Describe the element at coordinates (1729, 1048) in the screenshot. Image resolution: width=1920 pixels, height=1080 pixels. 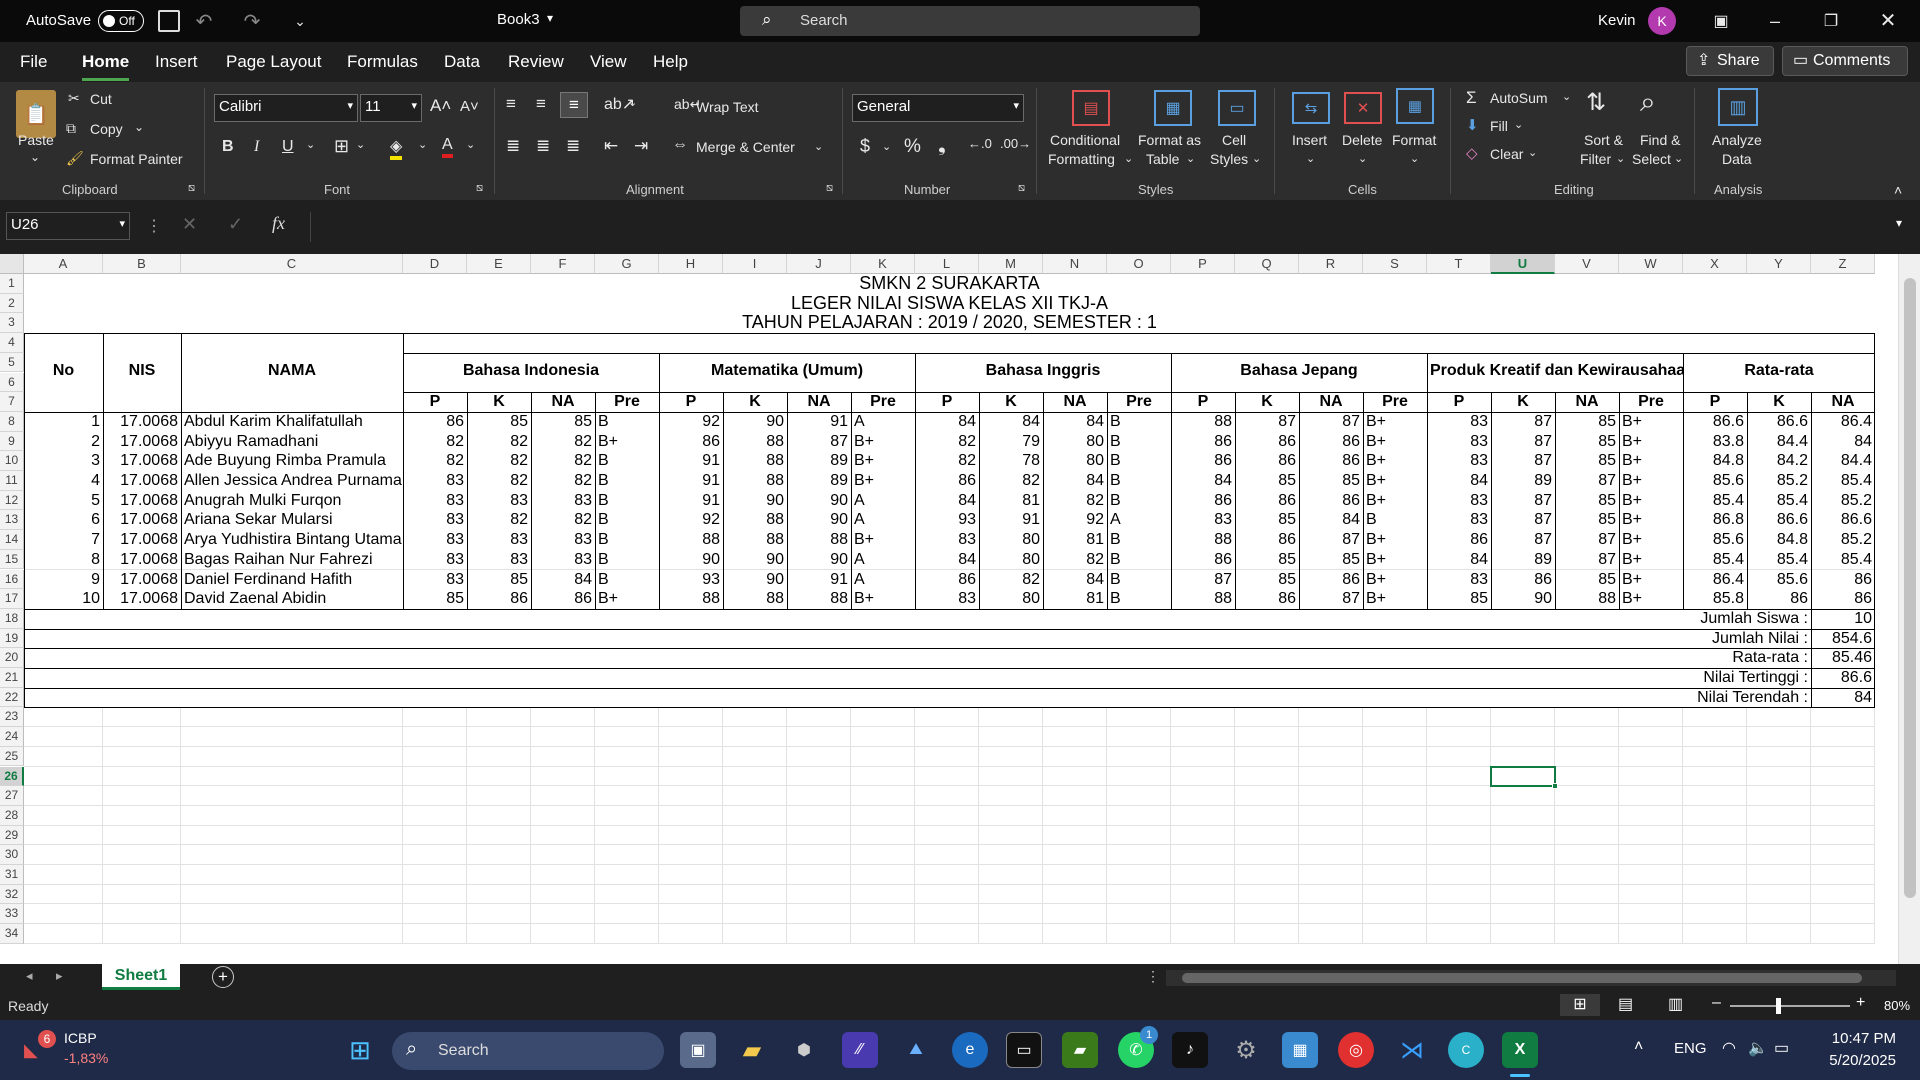
I see `wifi-icon: ◠` at that location.